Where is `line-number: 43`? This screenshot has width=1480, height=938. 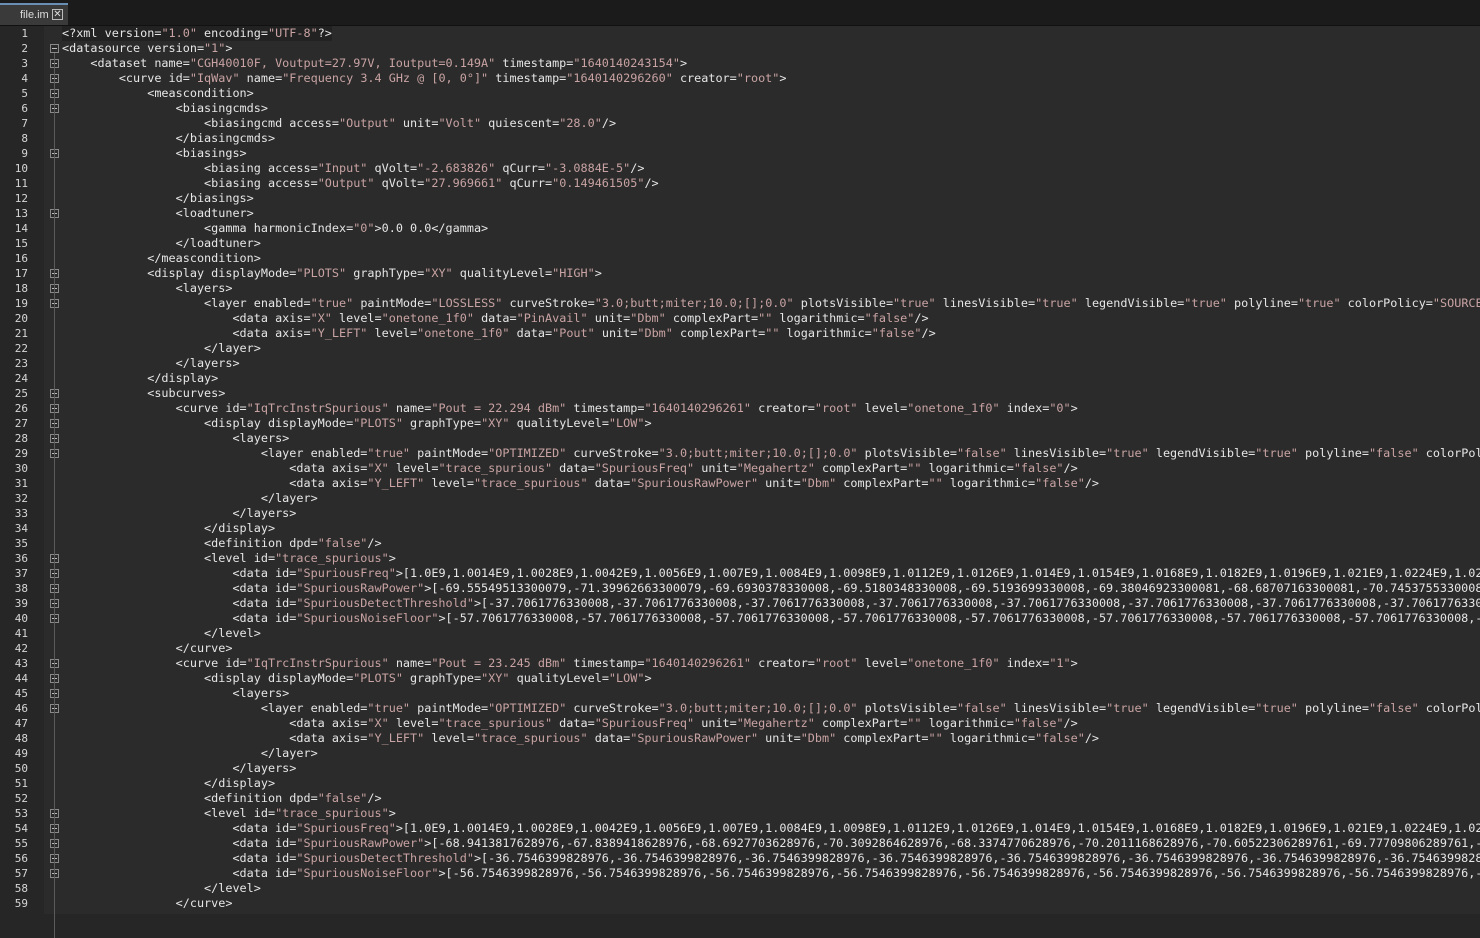 line-number: 43 is located at coordinates (21, 663).